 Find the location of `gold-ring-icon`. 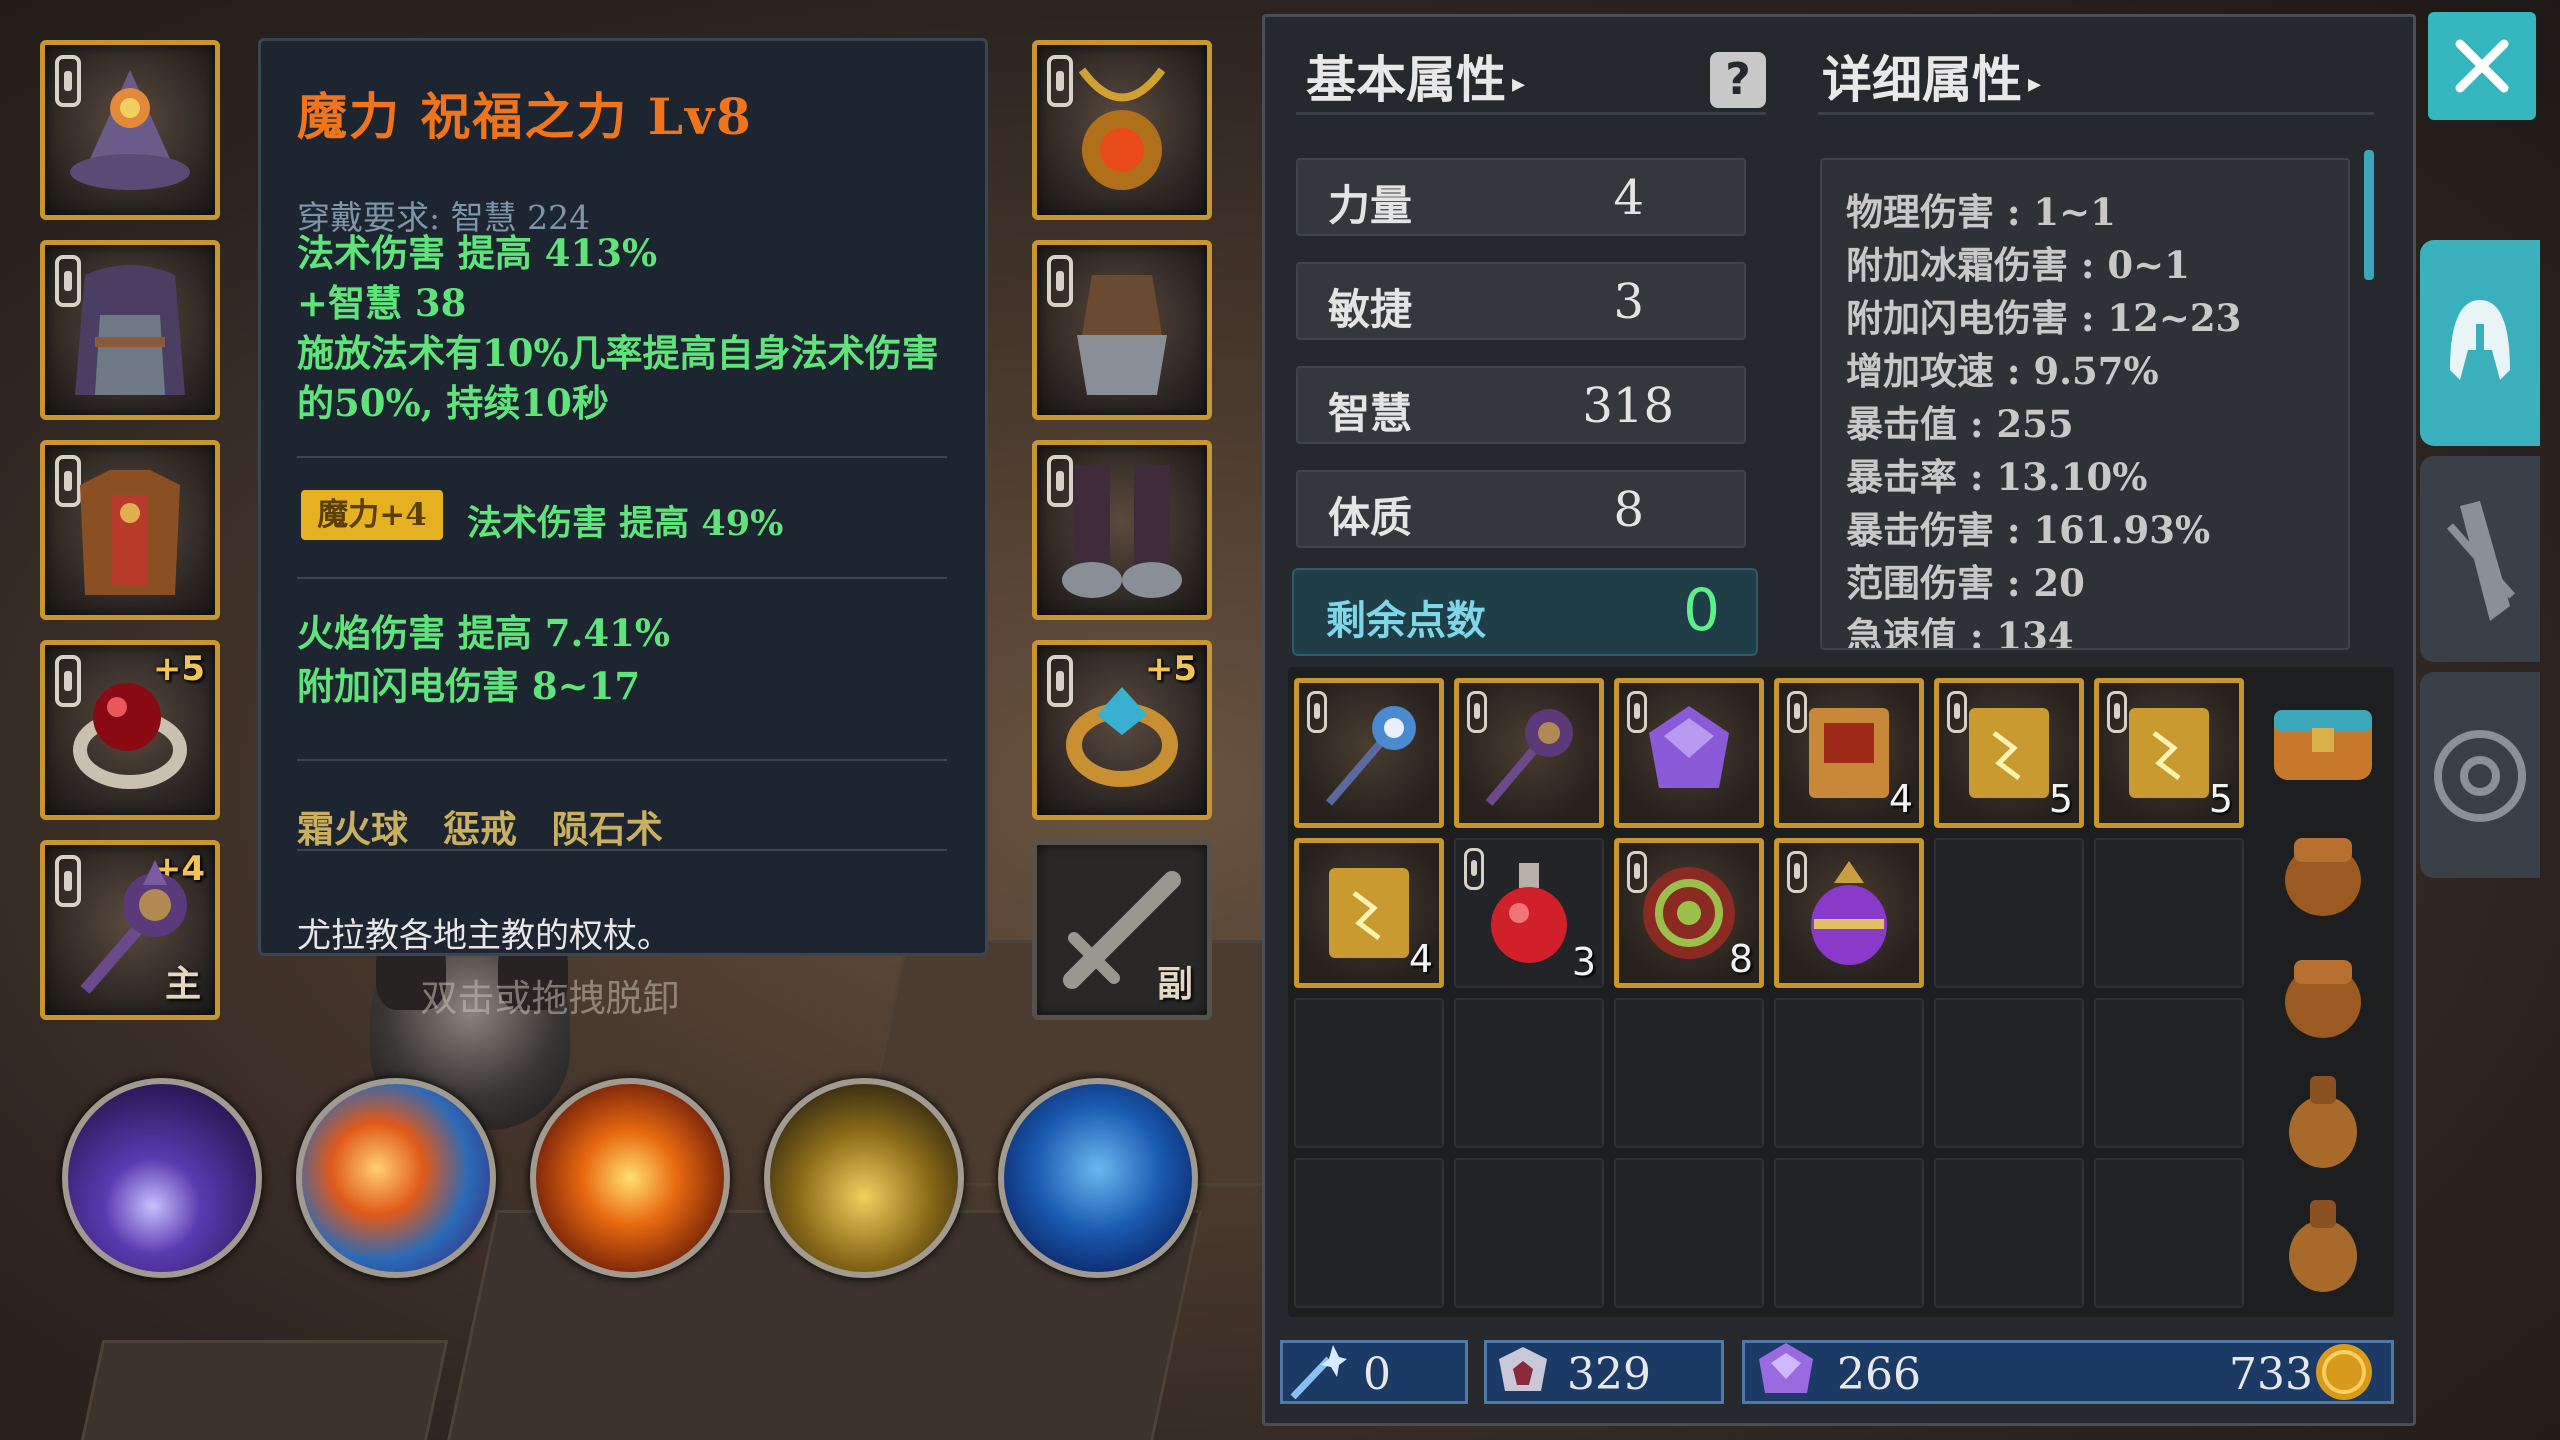

gold-ring-icon is located at coordinates (1122, 737).